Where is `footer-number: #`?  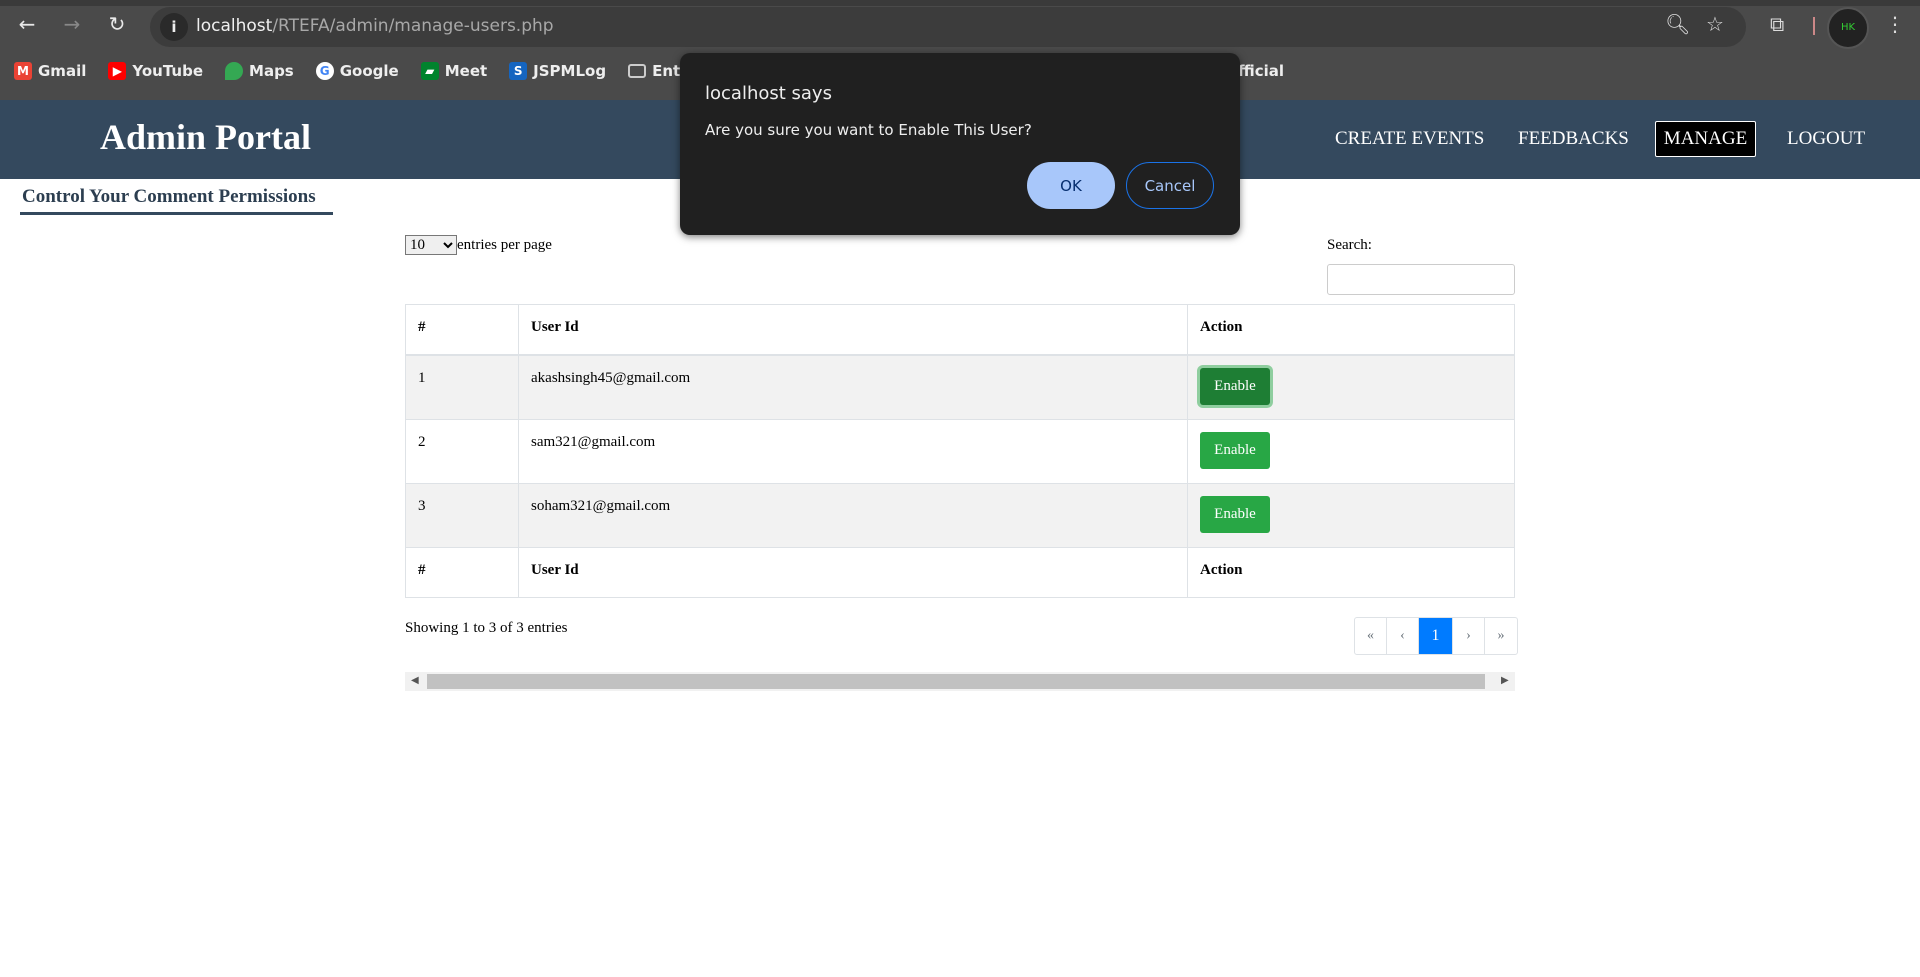
footer-number: # is located at coordinates (462, 572).